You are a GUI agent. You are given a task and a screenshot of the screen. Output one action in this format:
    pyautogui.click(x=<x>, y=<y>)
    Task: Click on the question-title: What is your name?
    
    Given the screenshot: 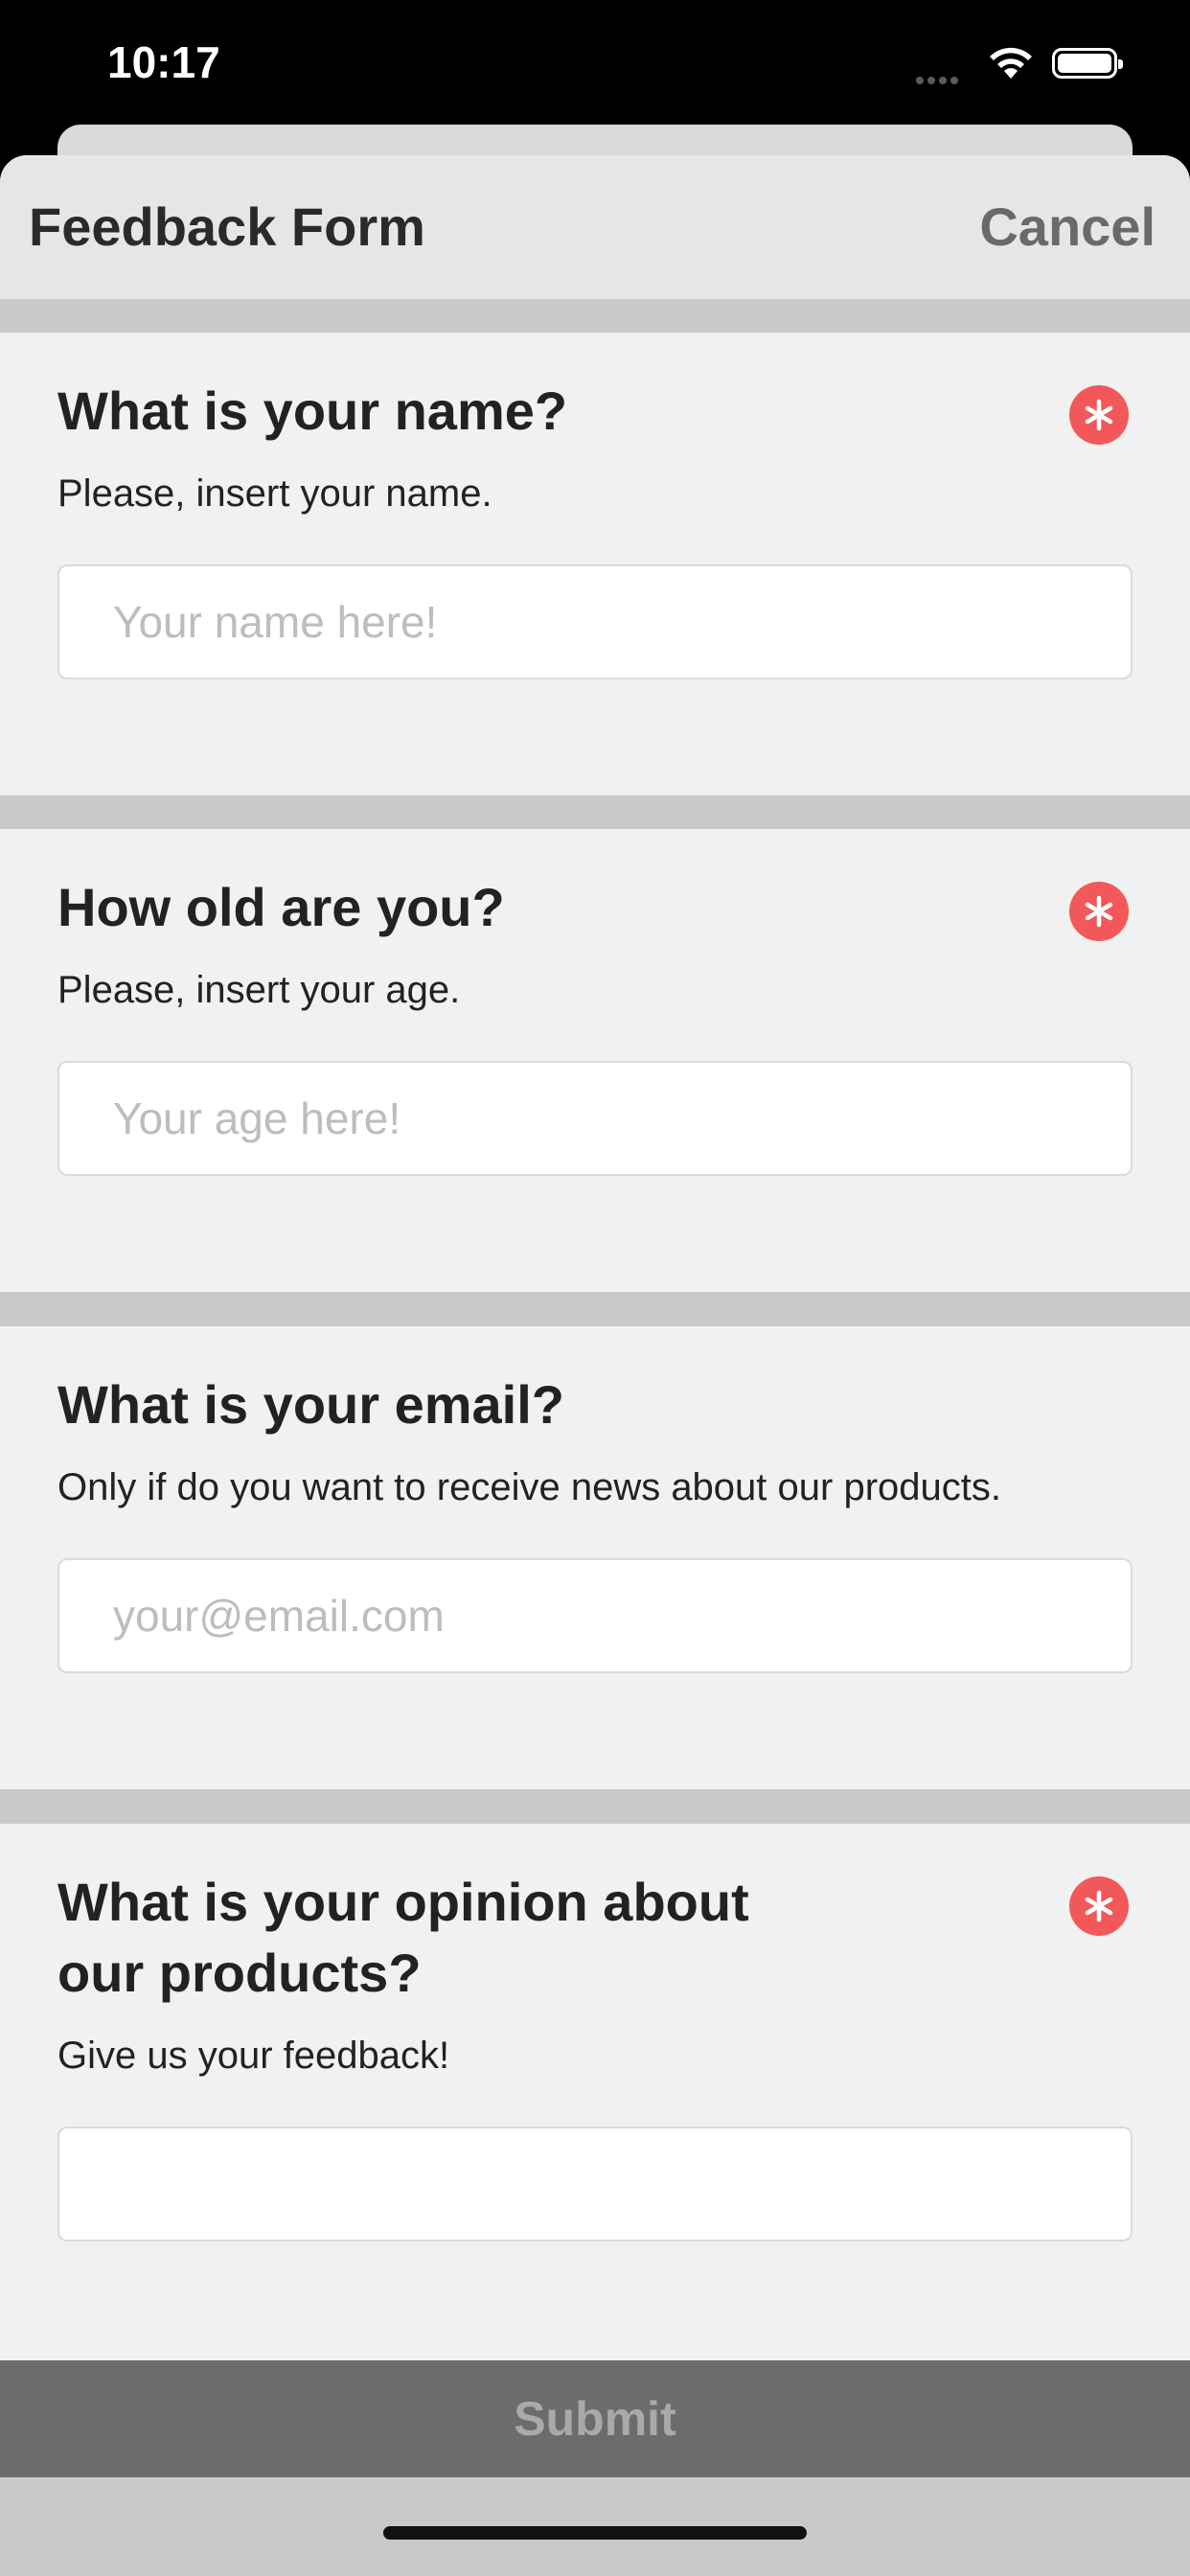 What is the action you would take?
    pyautogui.click(x=312, y=410)
    